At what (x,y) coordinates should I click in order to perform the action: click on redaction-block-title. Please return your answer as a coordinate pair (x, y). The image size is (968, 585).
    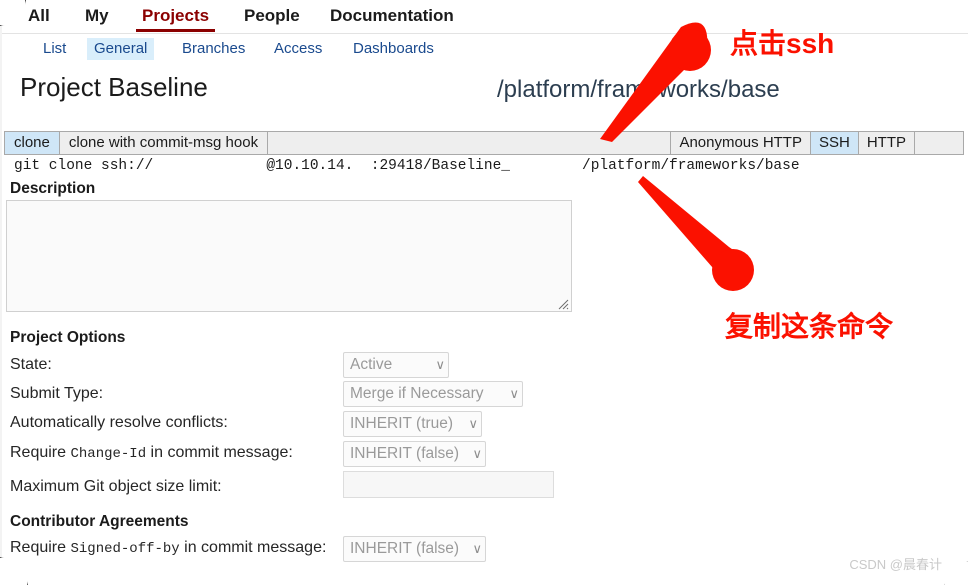
    Looking at the image, I should click on (244, 93).